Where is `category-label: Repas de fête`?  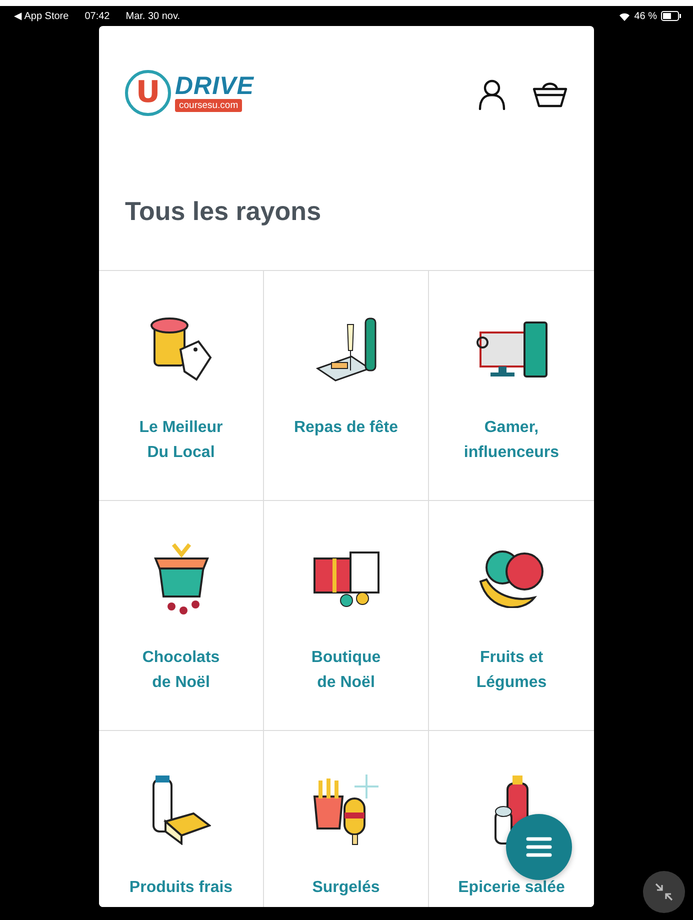
category-label: Repas de fête is located at coordinates (346, 428).